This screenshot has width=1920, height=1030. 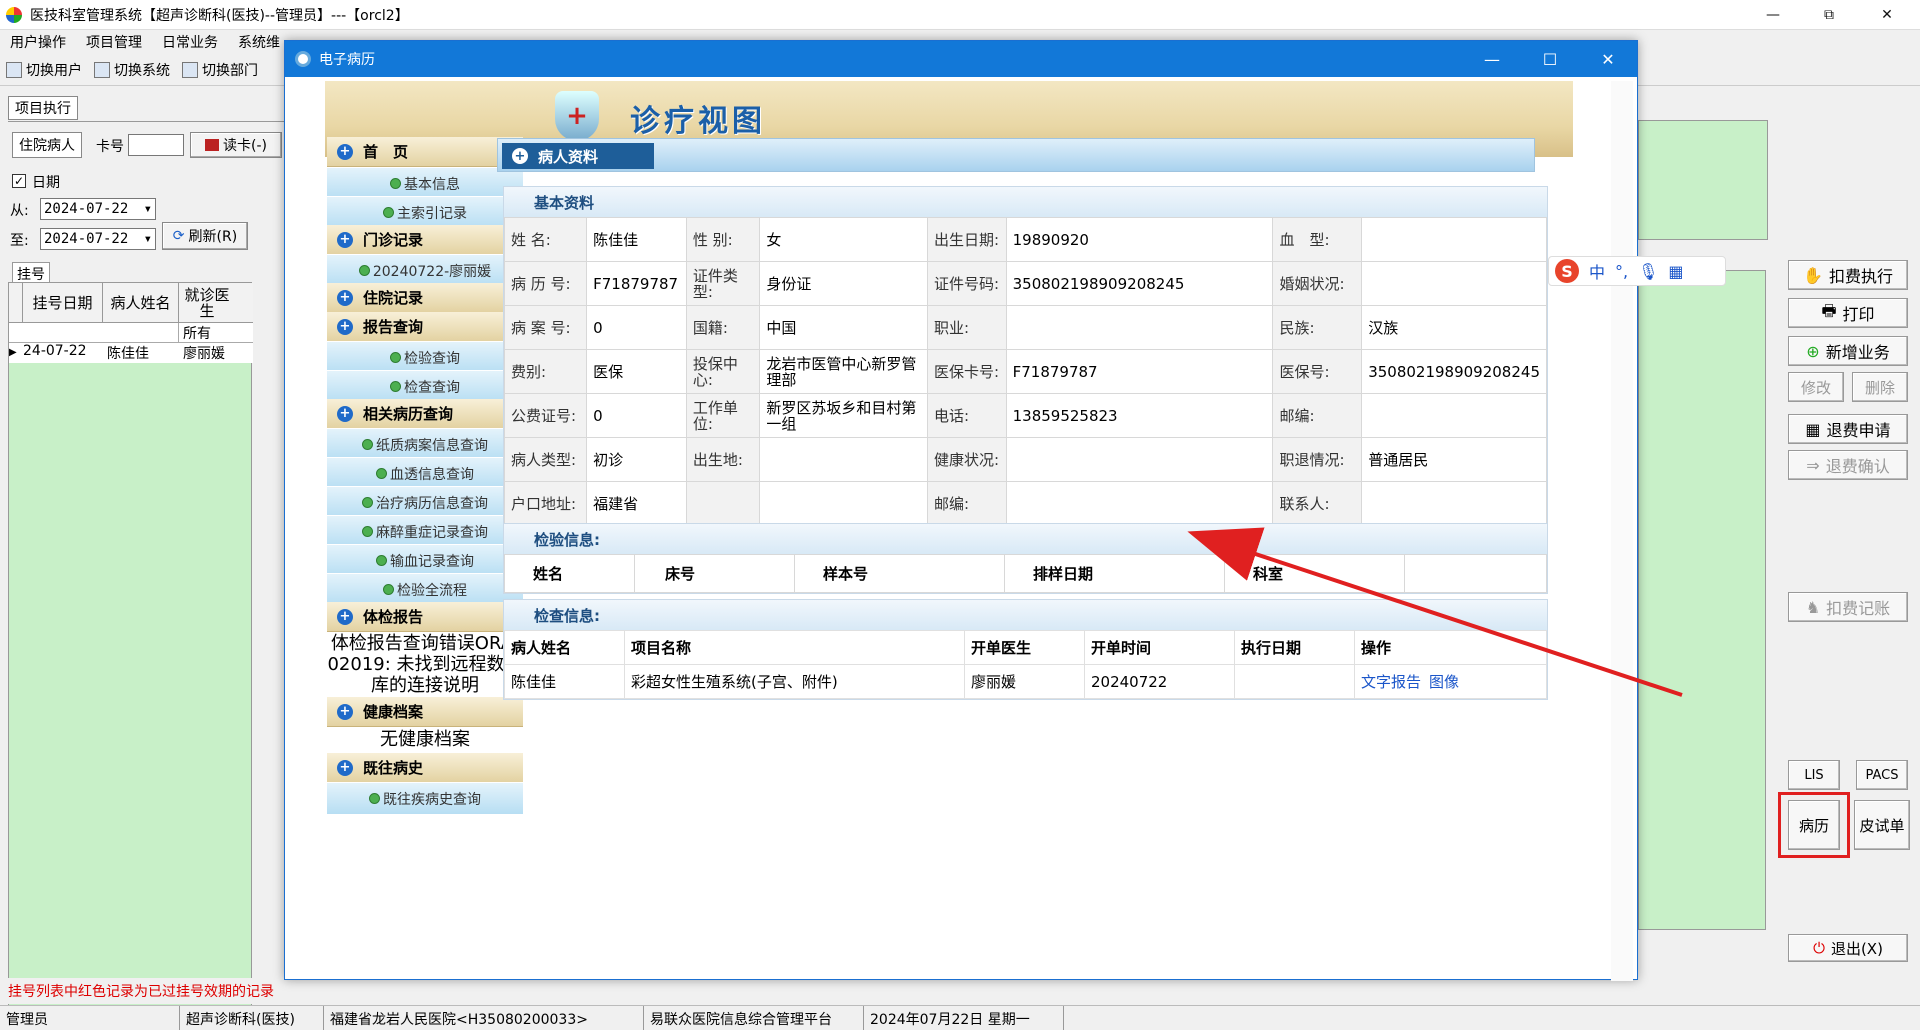 I want to click on to-date-picker: 2024-07-22 ▾, so click(x=98, y=239).